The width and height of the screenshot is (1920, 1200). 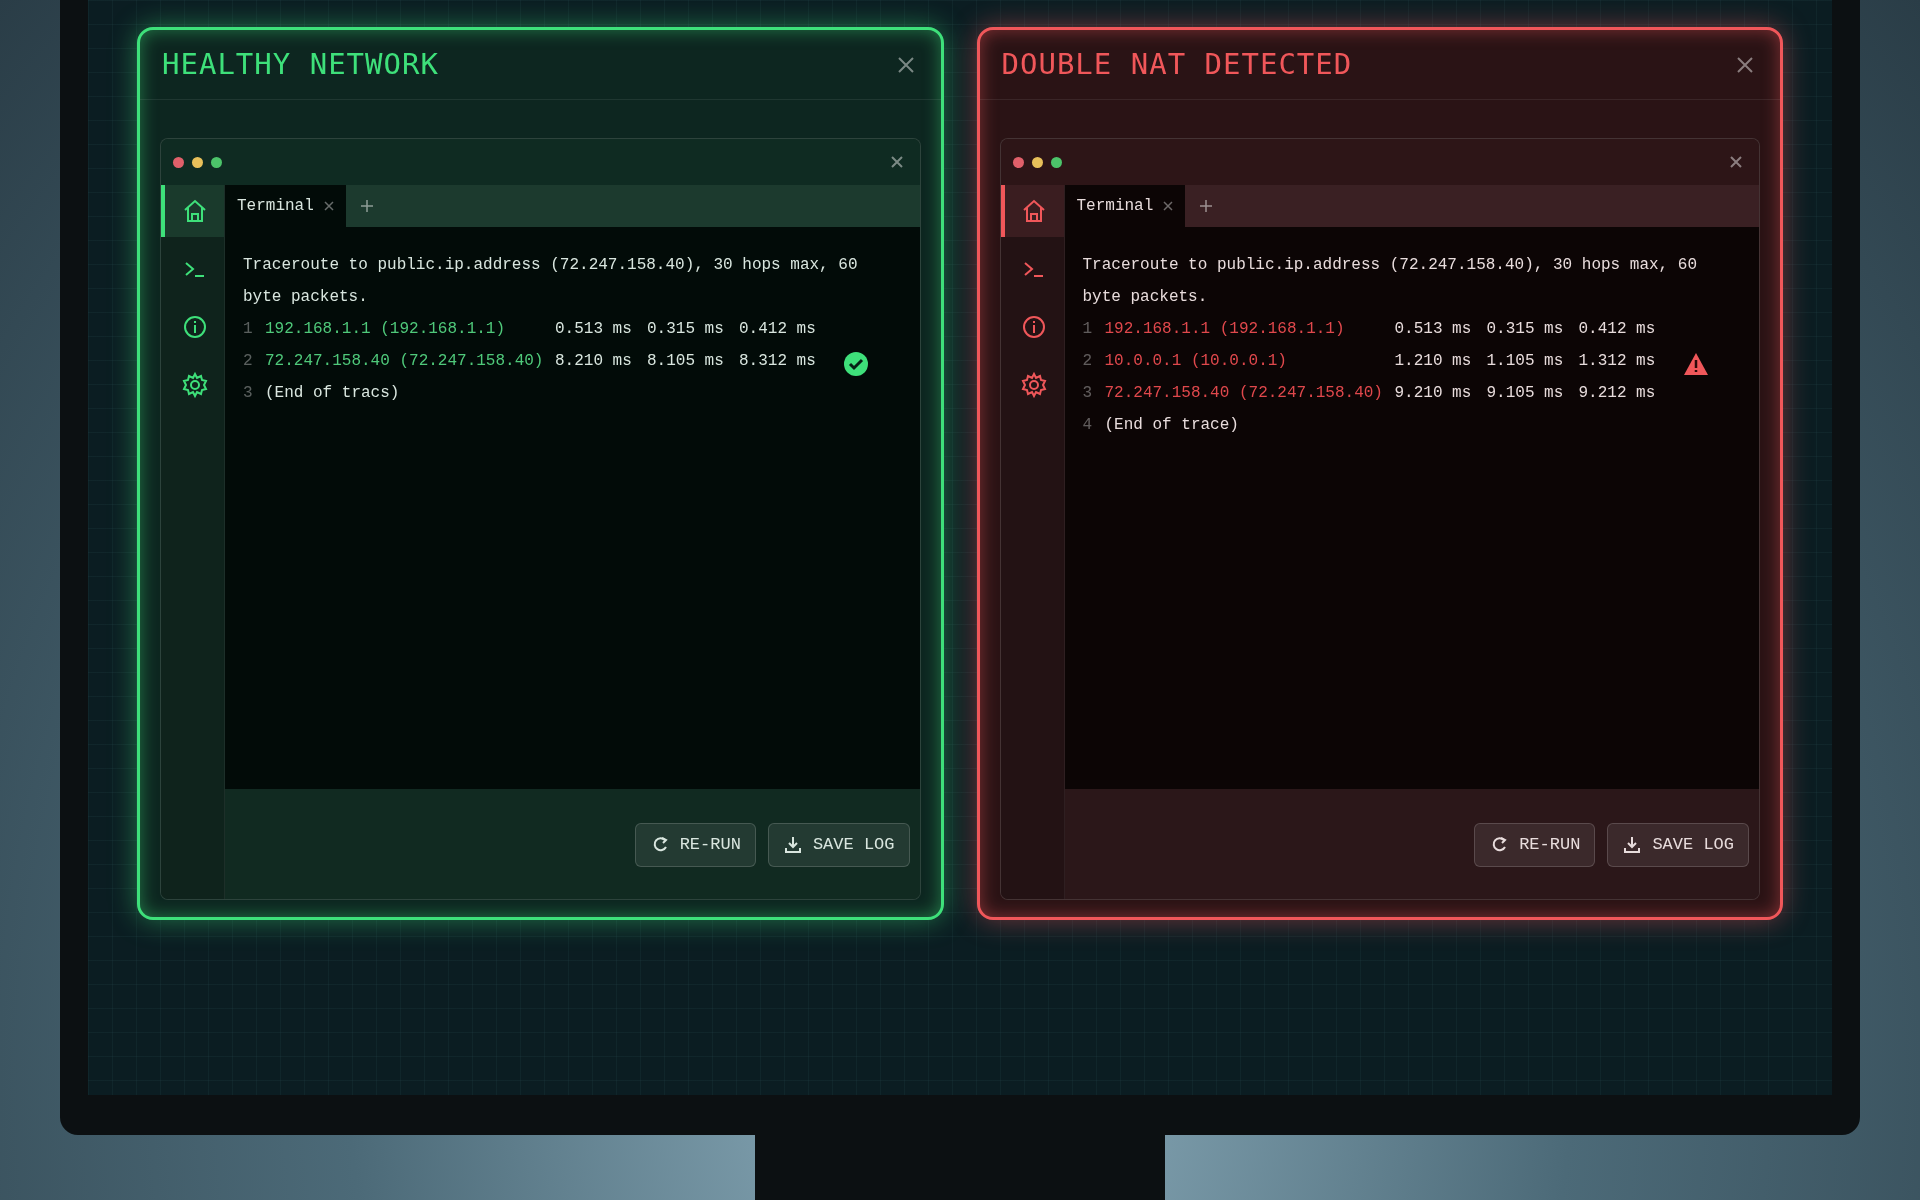 I want to click on hop-address: 10.0.0.1 (10.0.0.1), so click(x=1196, y=361).